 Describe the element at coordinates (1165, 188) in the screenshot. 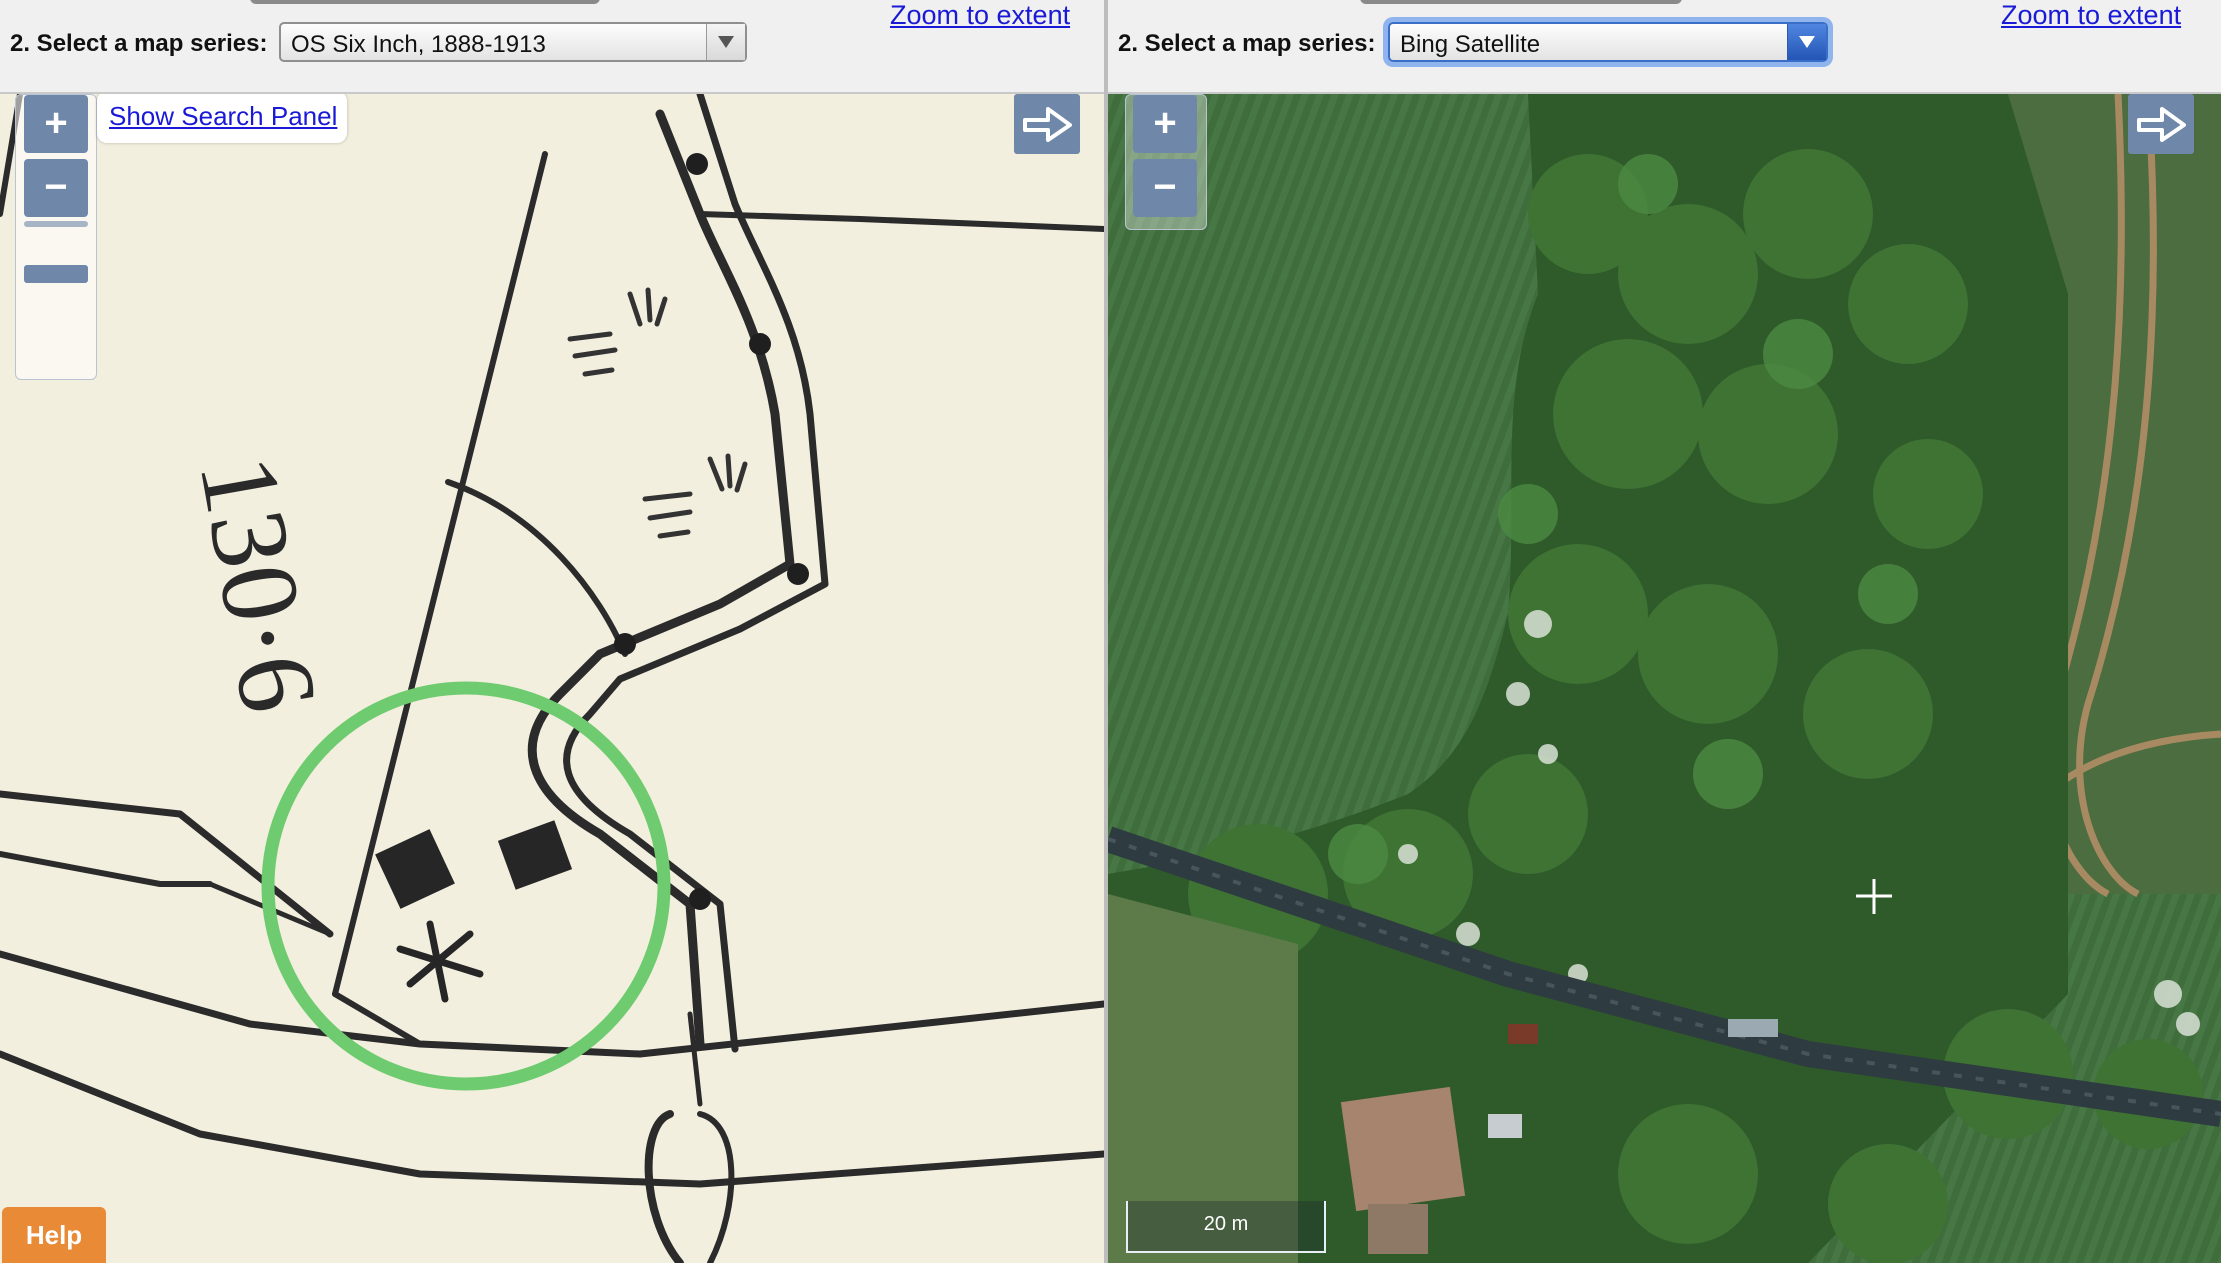

I see `right-zoom-out-button: −` at that location.